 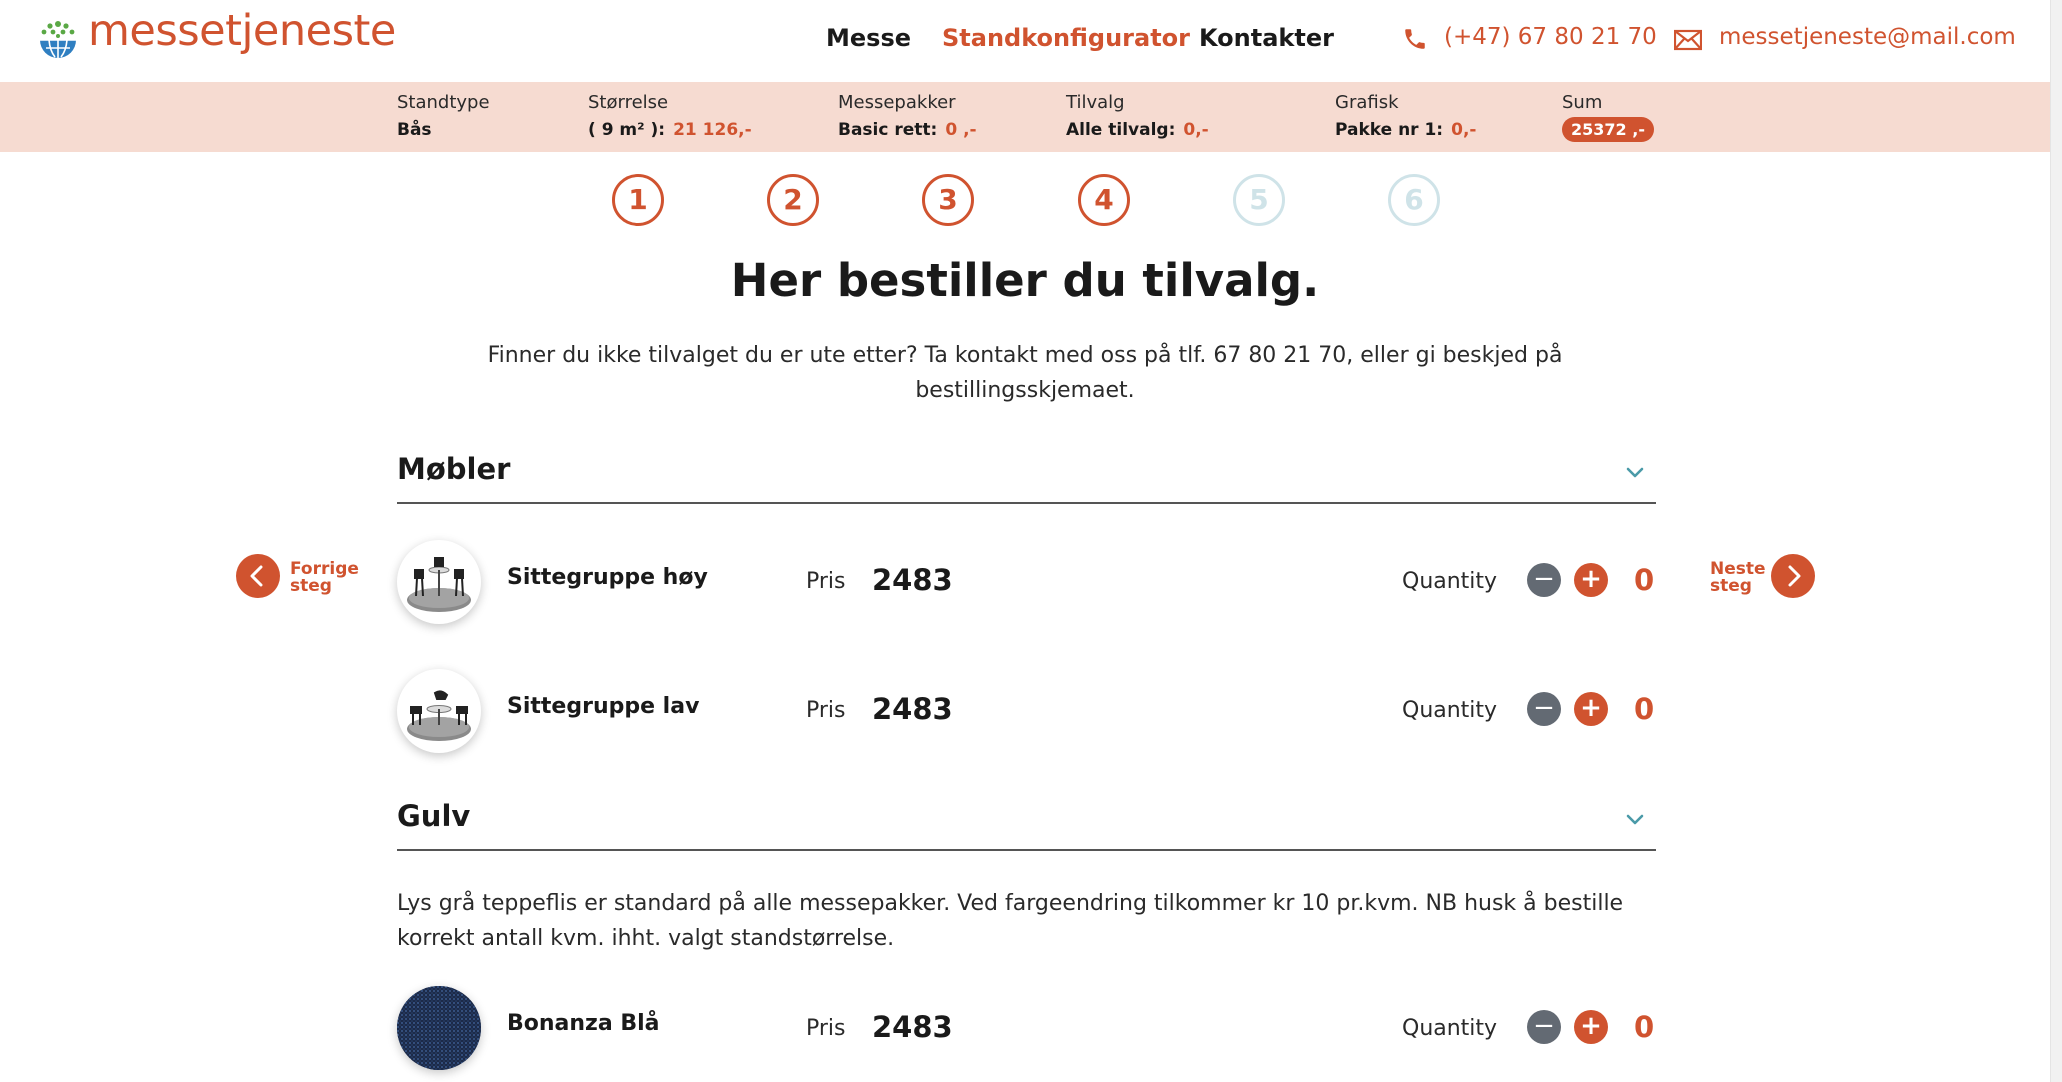 What do you see at coordinates (1414, 200) in the screenshot?
I see `step-6: 6` at bounding box center [1414, 200].